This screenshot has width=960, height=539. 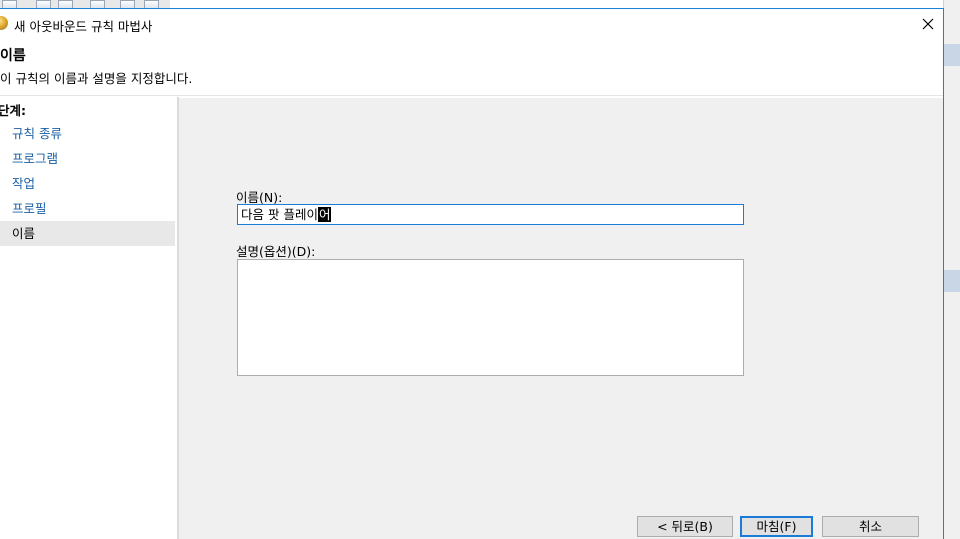 What do you see at coordinates (83, 26) in the screenshot?
I see `window-title: 새 아웃바운드 규칙 마법사` at bounding box center [83, 26].